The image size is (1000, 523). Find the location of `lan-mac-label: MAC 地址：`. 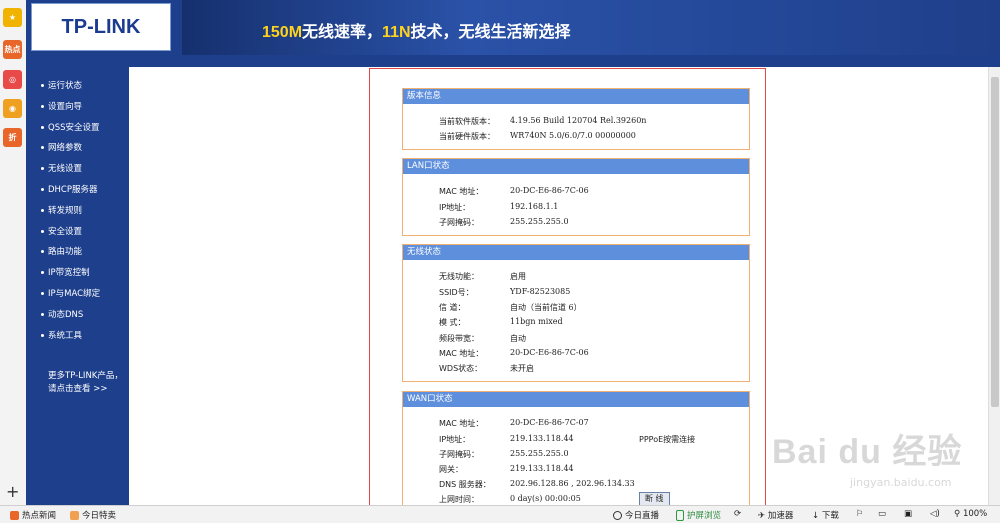

lan-mac-label: MAC 地址： is located at coordinates (461, 191).